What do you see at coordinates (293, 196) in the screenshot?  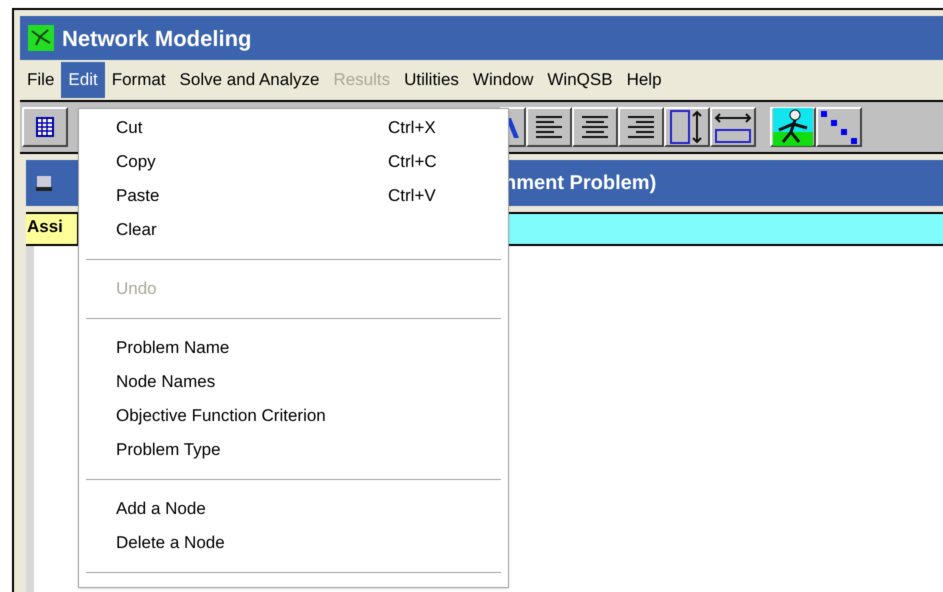 I see `menu-option: Paste Ctrl+V` at bounding box center [293, 196].